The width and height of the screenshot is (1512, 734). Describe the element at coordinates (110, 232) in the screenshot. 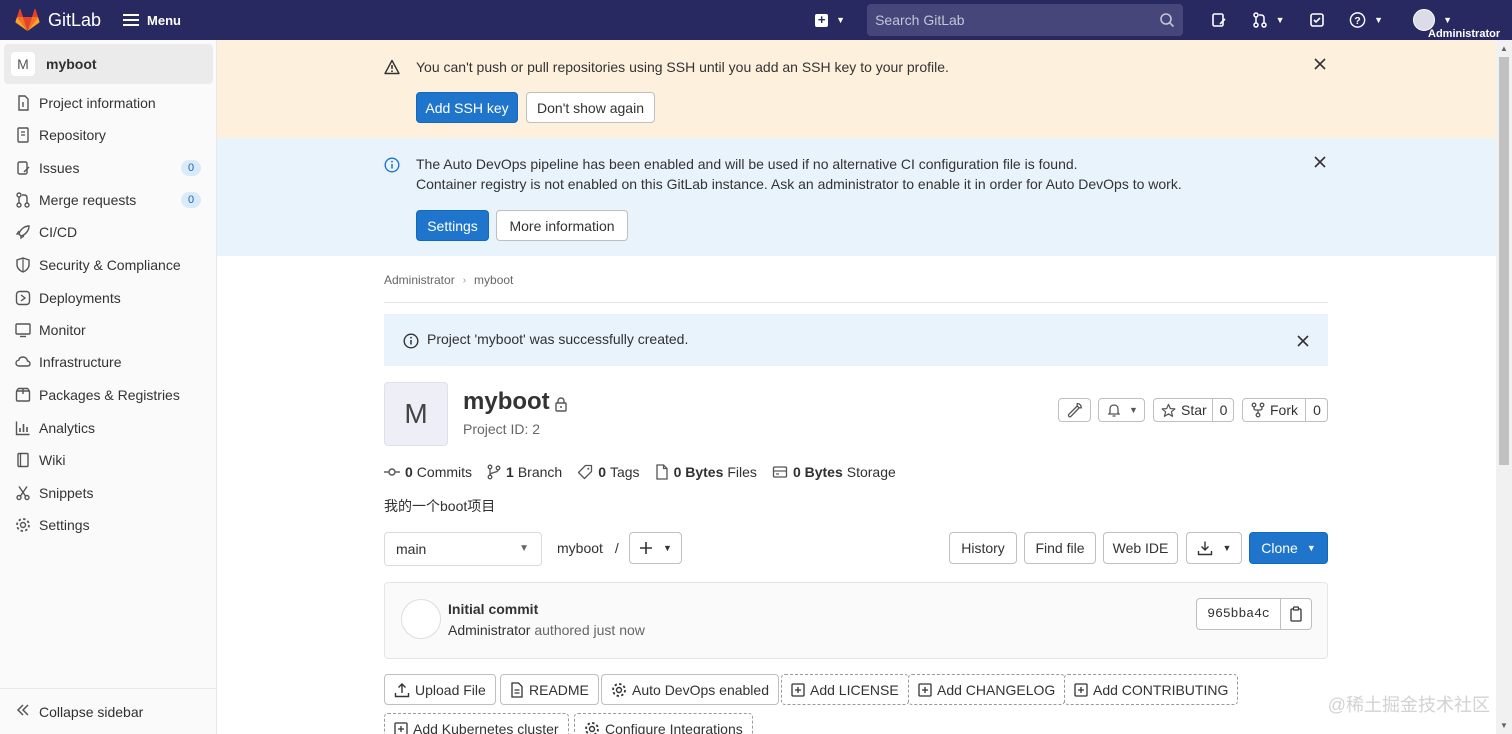

I see `sidebar-item-ci-cd: CI/CD` at that location.